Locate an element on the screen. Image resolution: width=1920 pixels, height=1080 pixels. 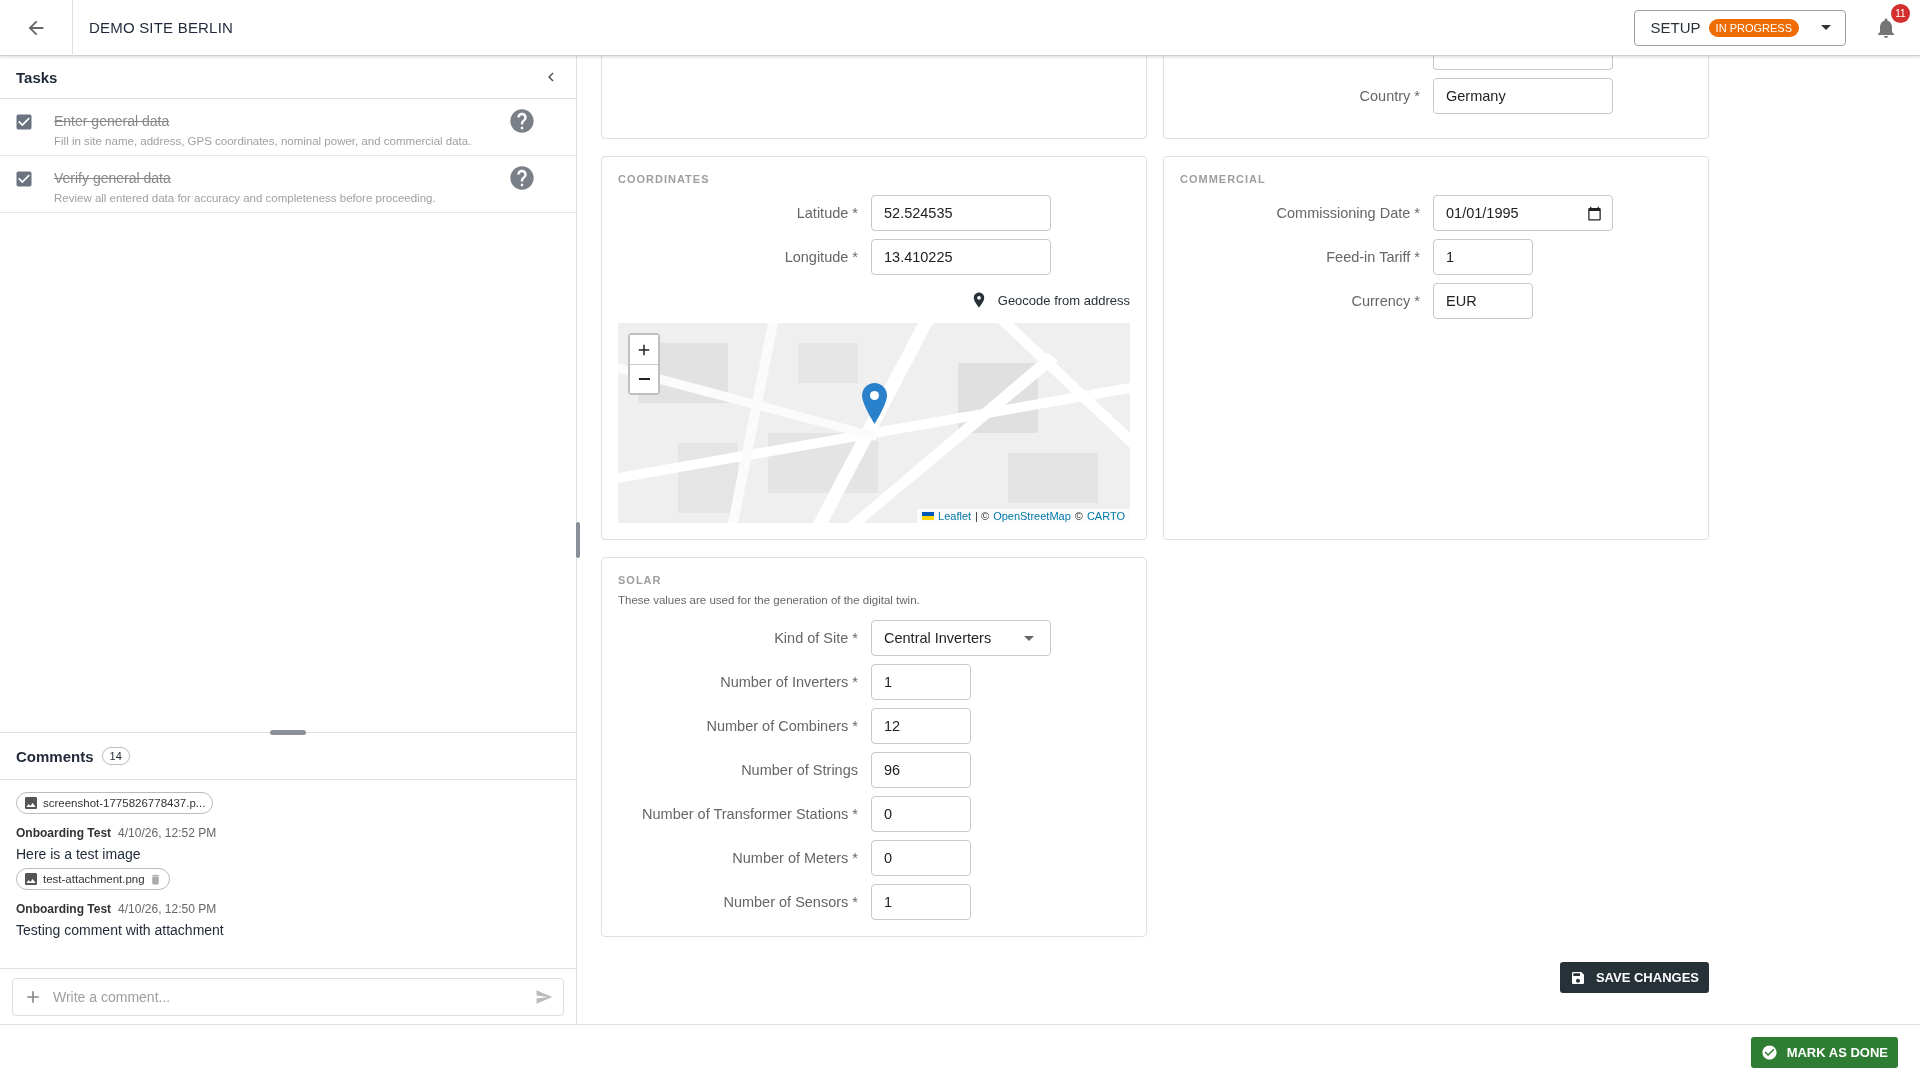
comment-time: 4/10/26, 12:50 PM is located at coordinates (167, 909).